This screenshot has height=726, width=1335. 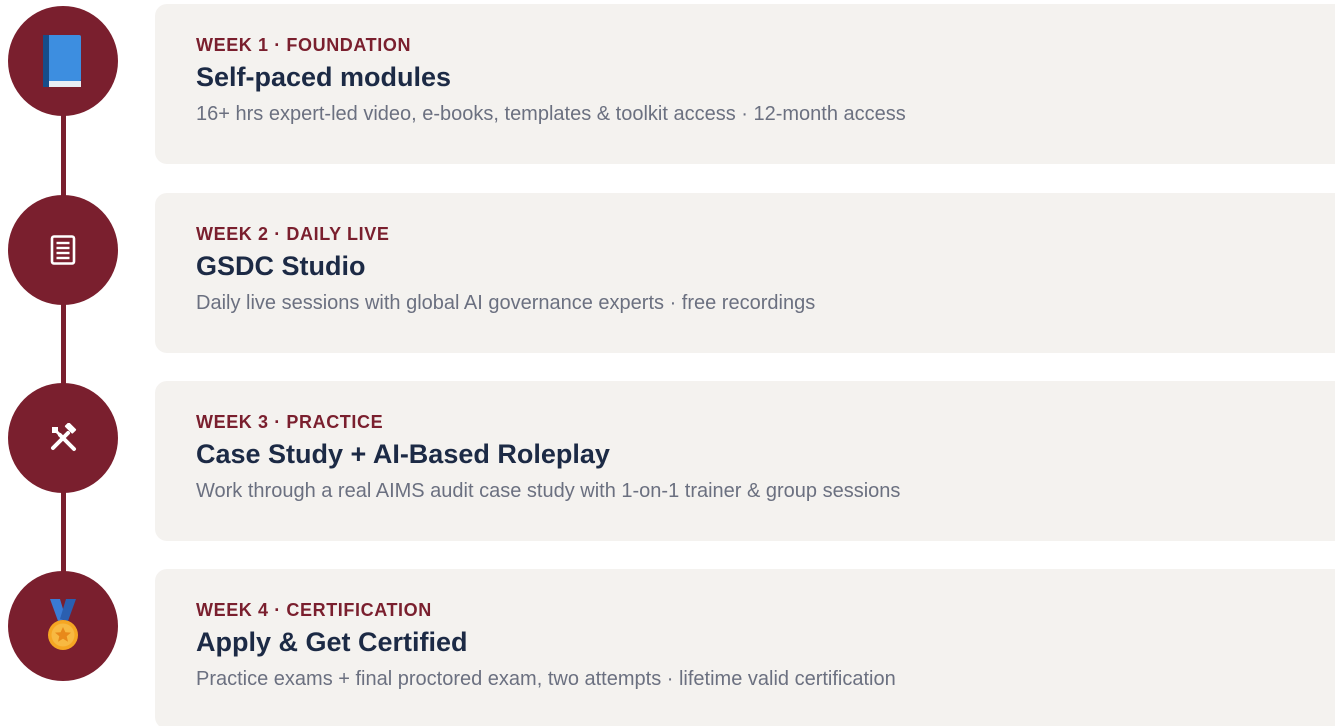 I want to click on medal-icon, so click(x=63, y=624).